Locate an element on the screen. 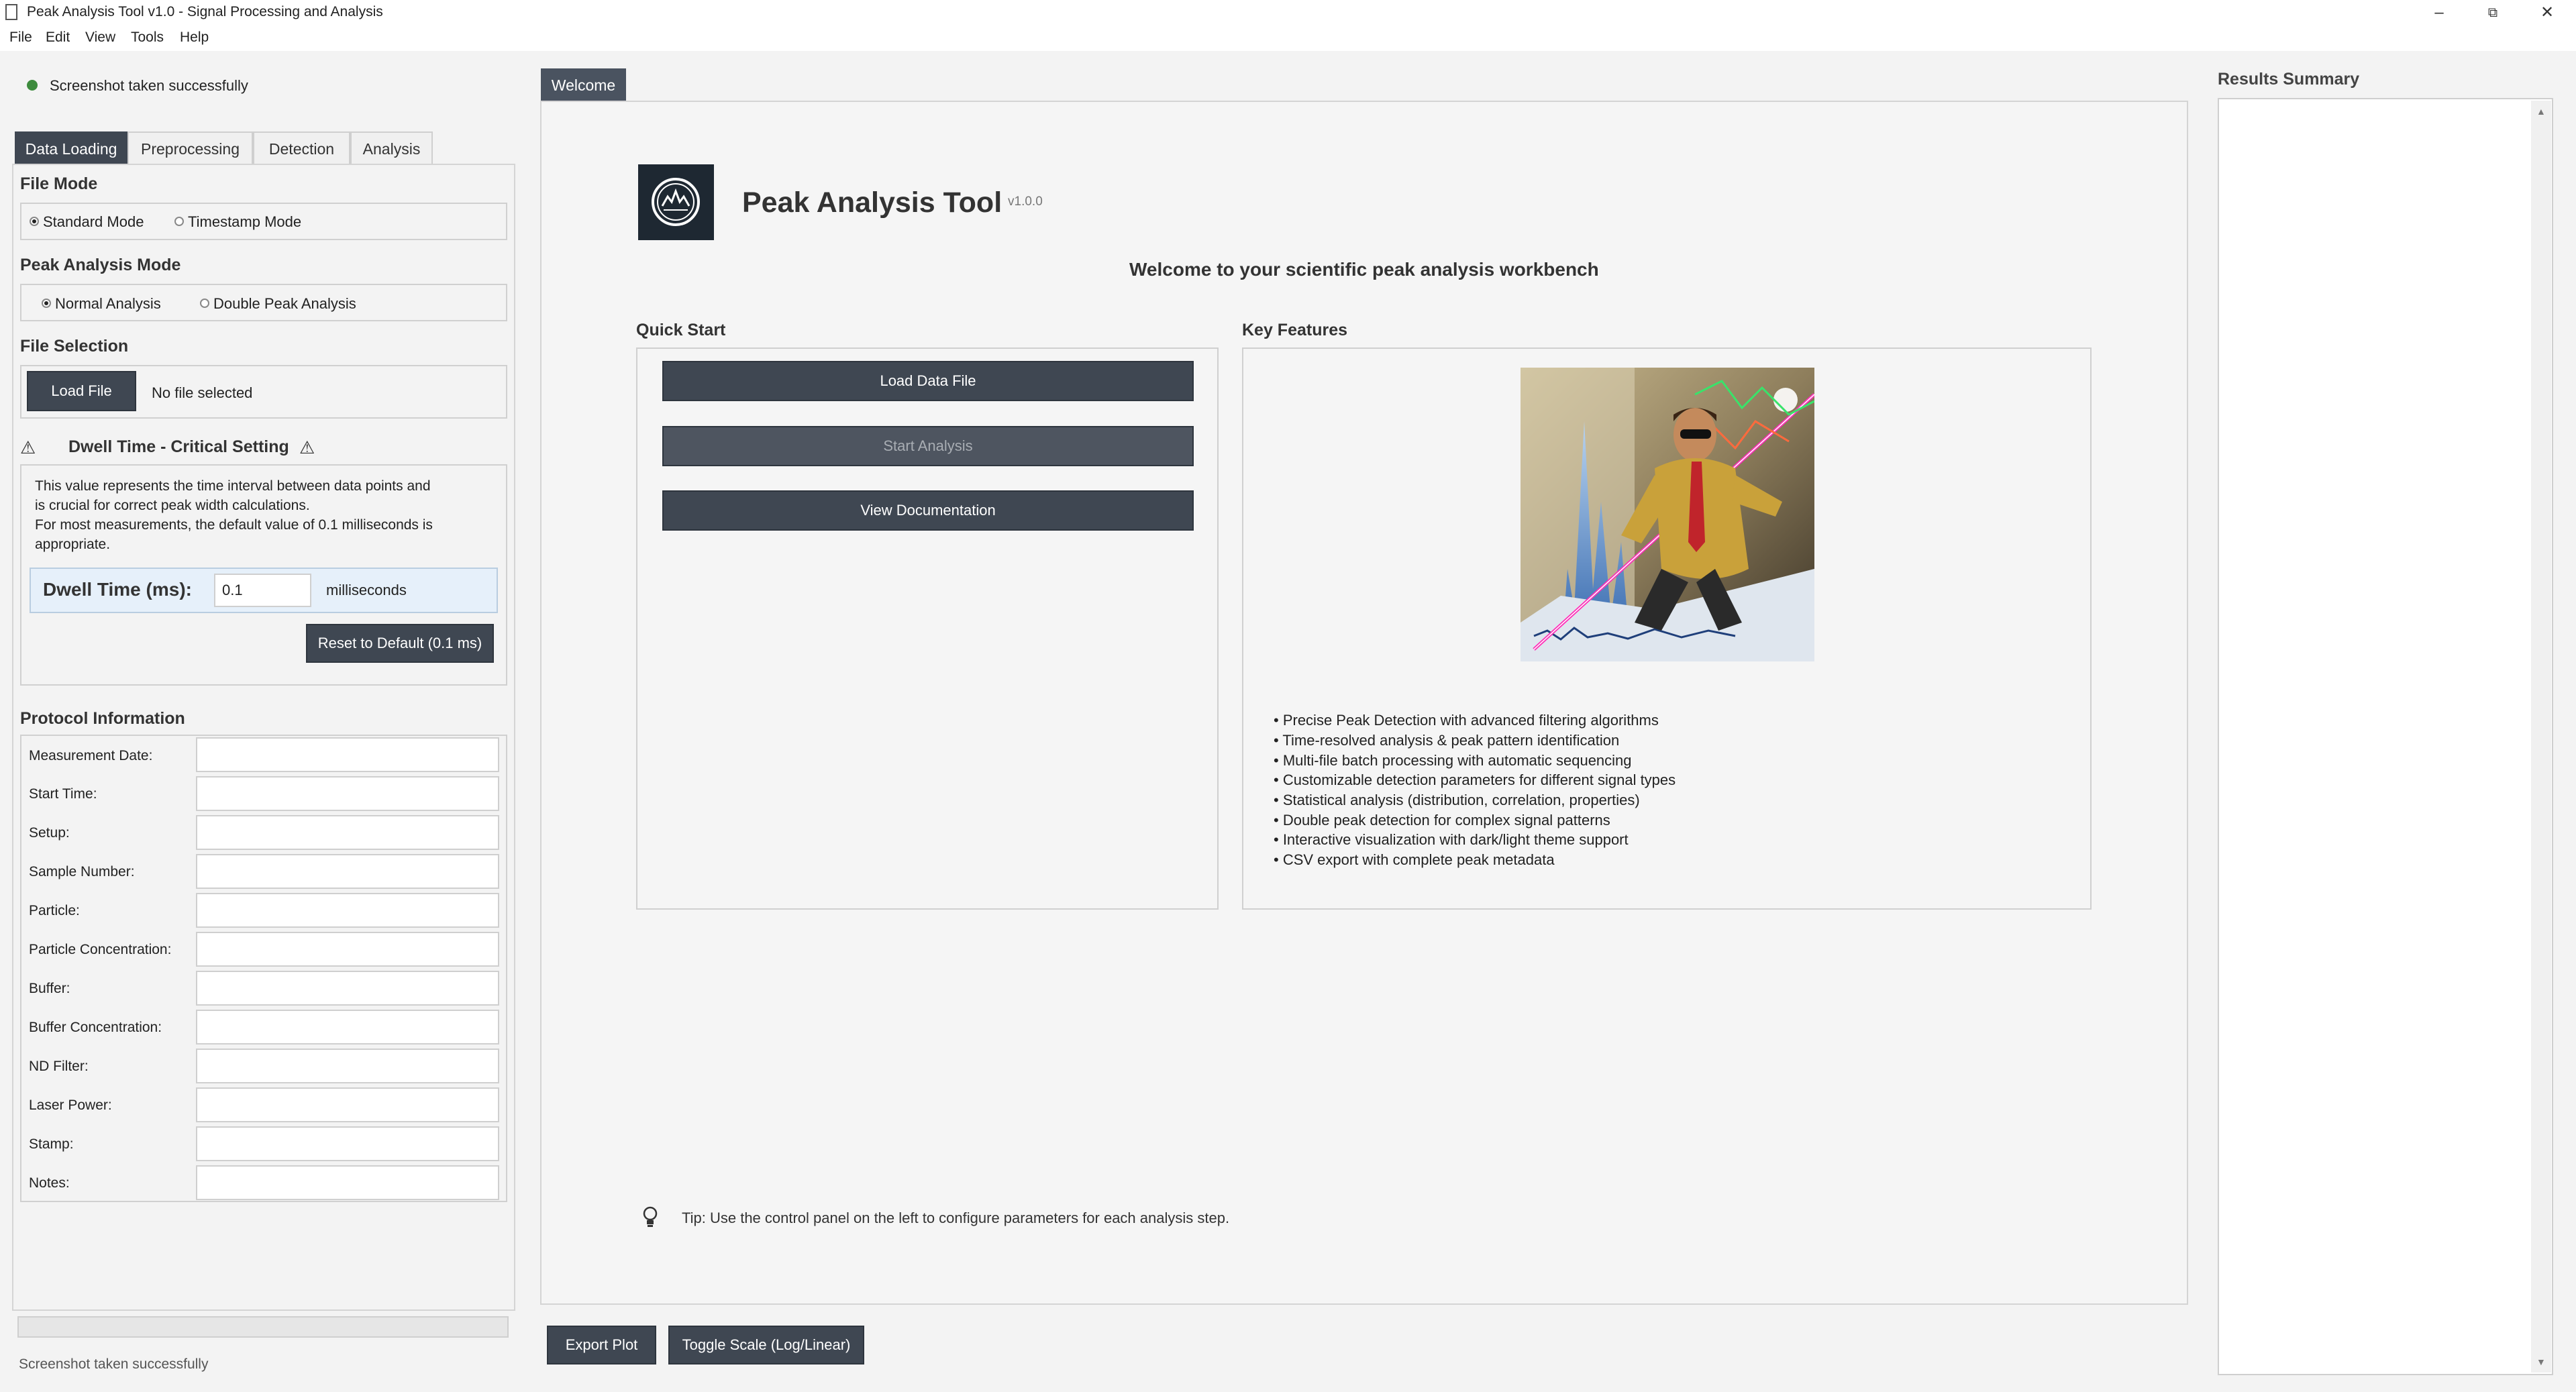  results-scrollbar: ▲ ▼ is located at coordinates (2541, 737).